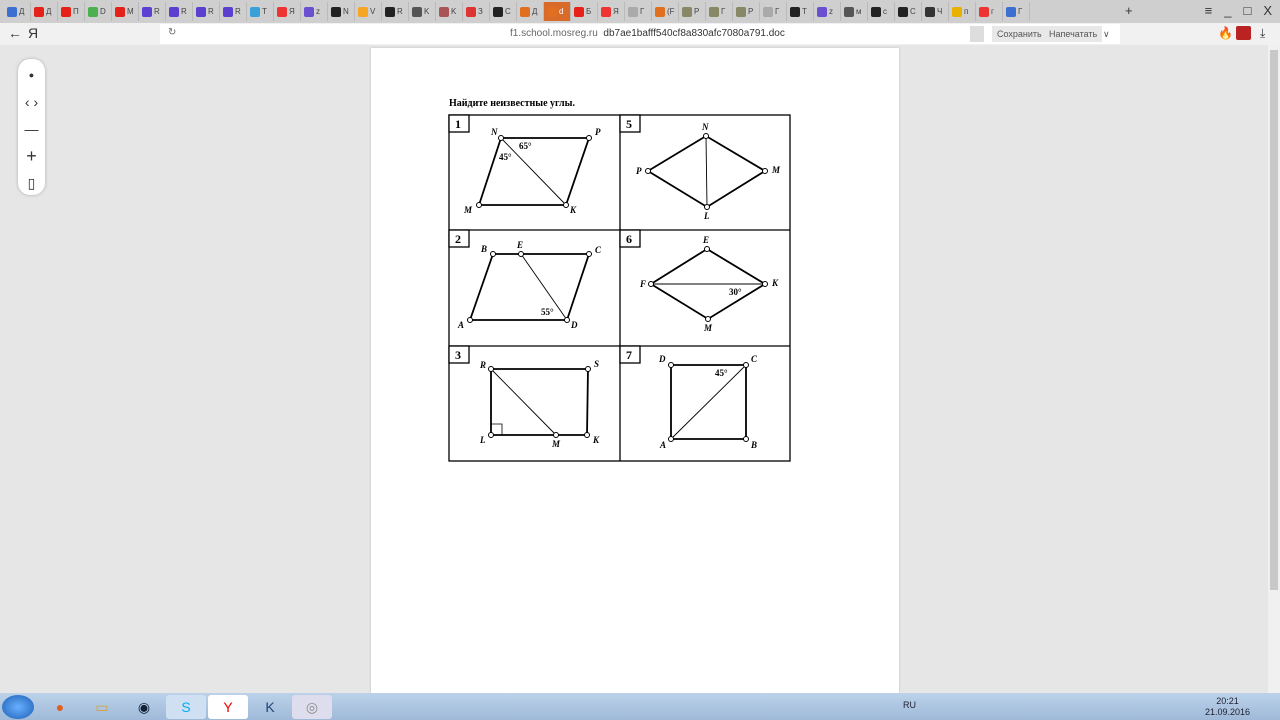 The height and width of the screenshot is (720, 1280). I want to click on scrollbar, so click(1274, 369).